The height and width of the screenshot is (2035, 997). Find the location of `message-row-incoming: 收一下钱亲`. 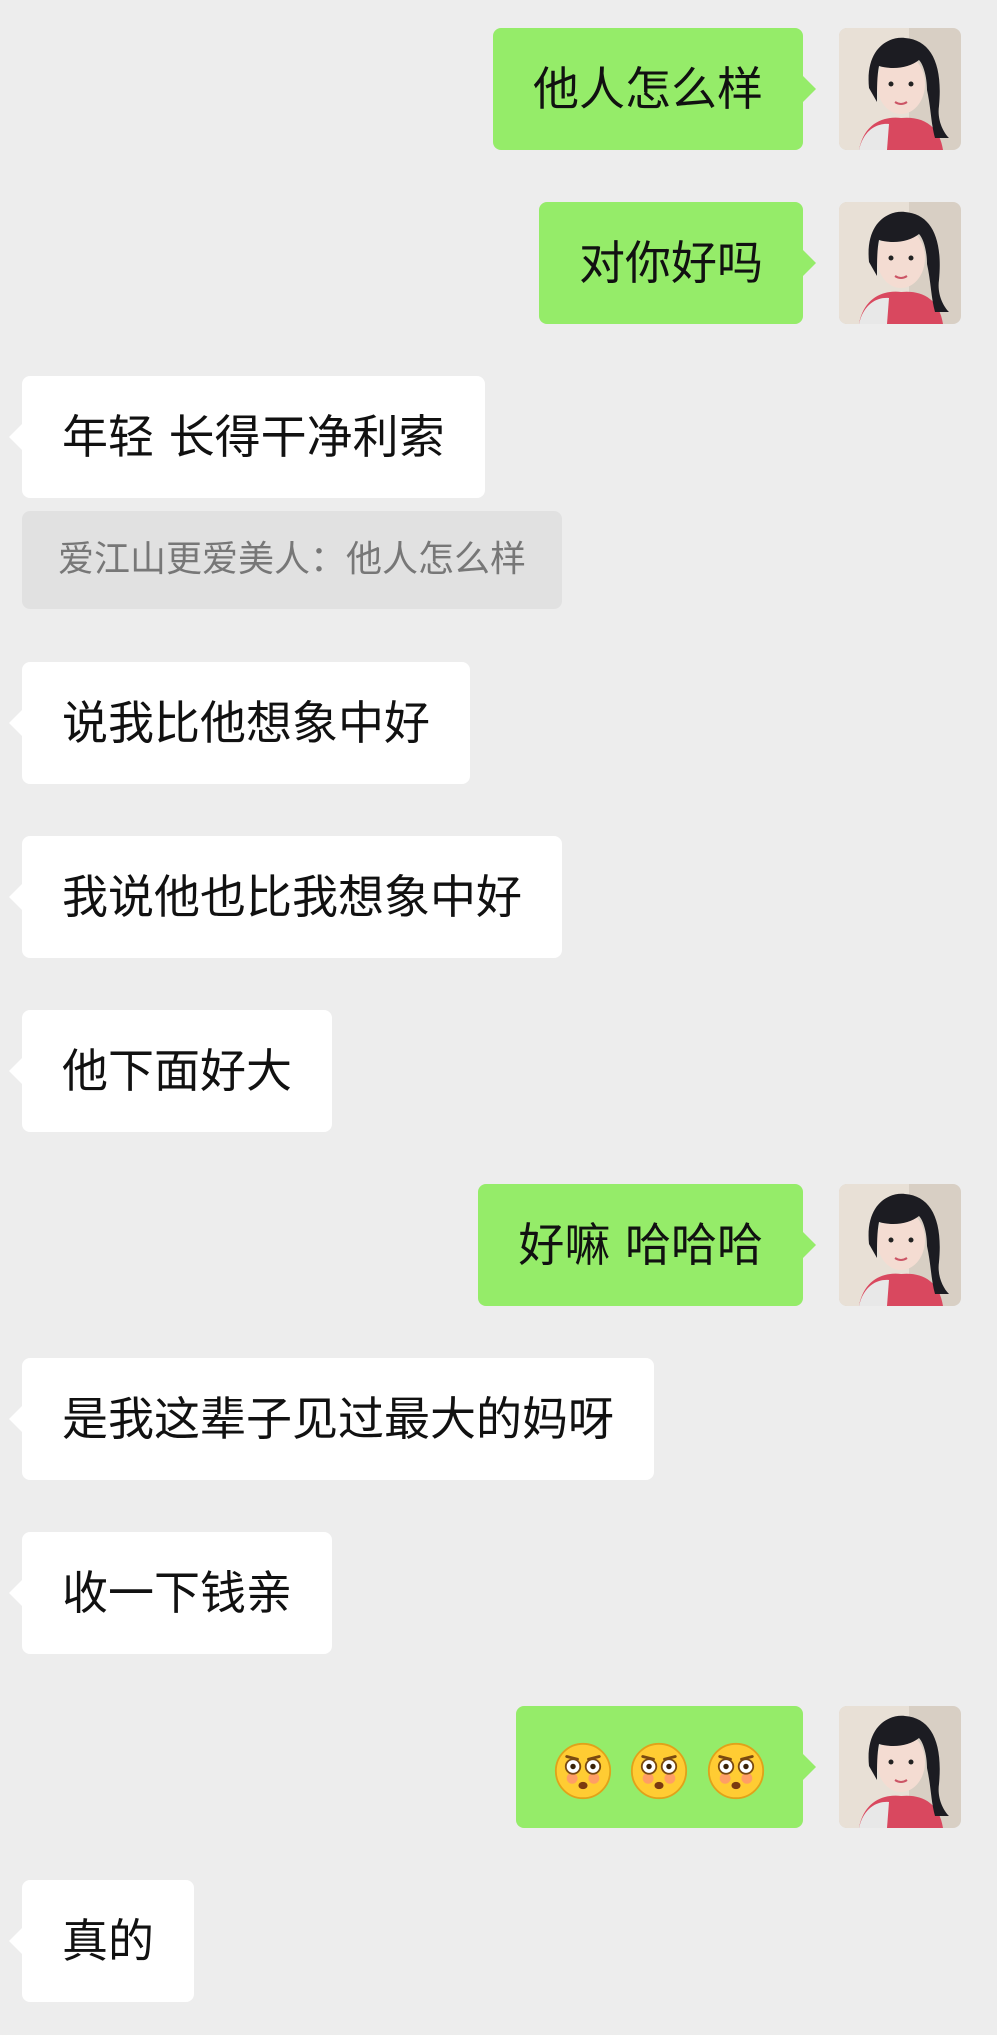

message-row-incoming: 收一下钱亲 is located at coordinates (170, 1593).